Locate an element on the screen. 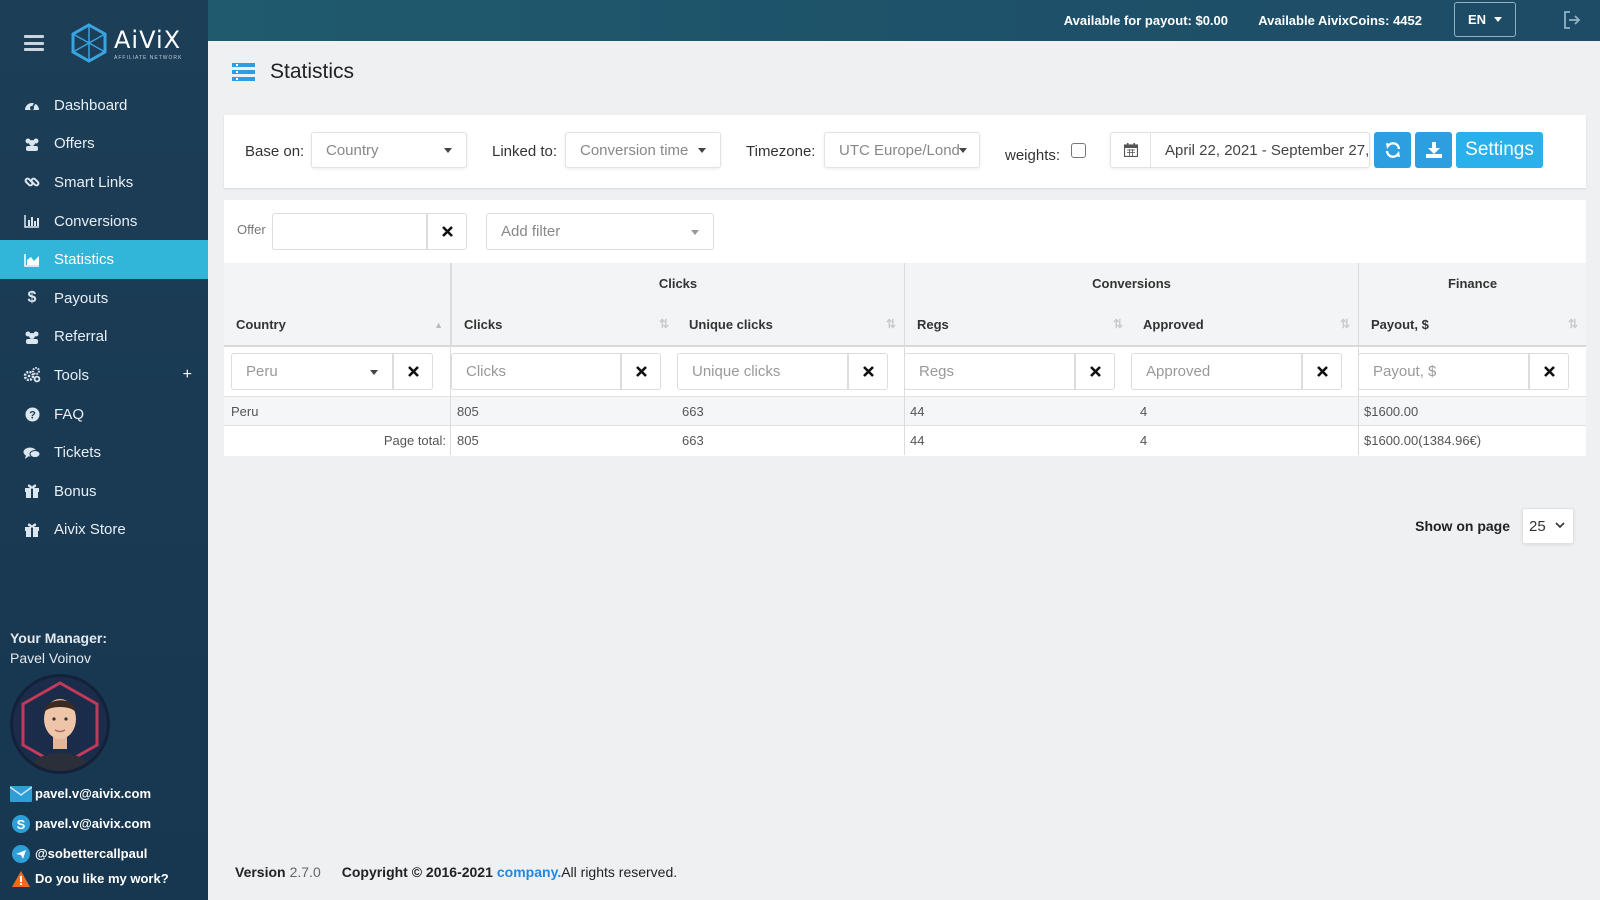 Image resolution: width=1600 pixels, height=900 pixels. column-header-label: Approved is located at coordinates (1173, 324).